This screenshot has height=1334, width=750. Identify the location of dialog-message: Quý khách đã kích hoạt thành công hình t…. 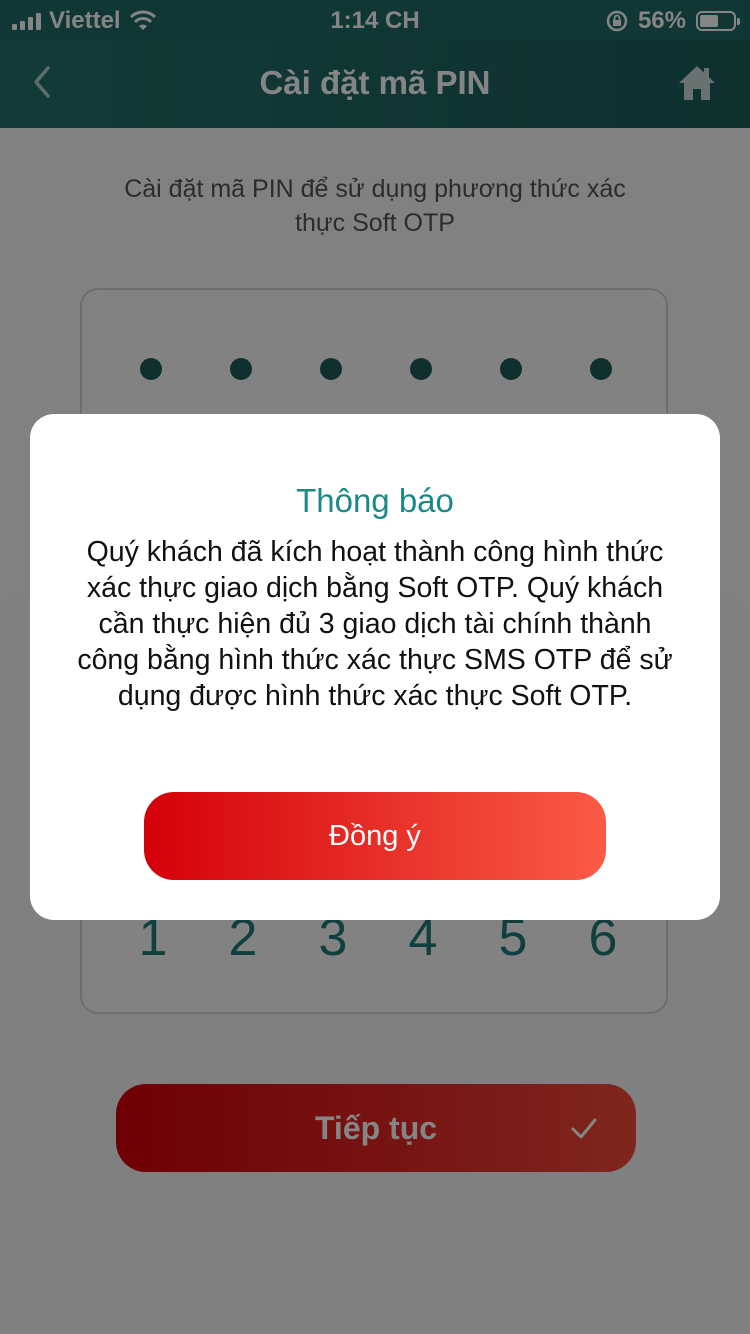
(375, 624).